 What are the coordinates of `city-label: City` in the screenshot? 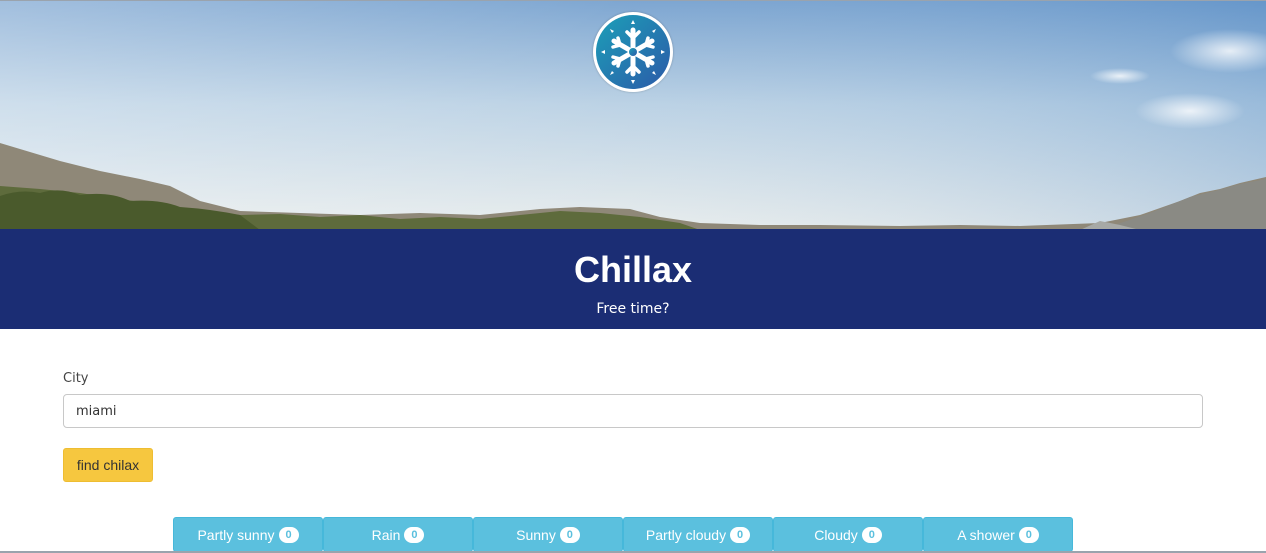 It's located at (76, 378).